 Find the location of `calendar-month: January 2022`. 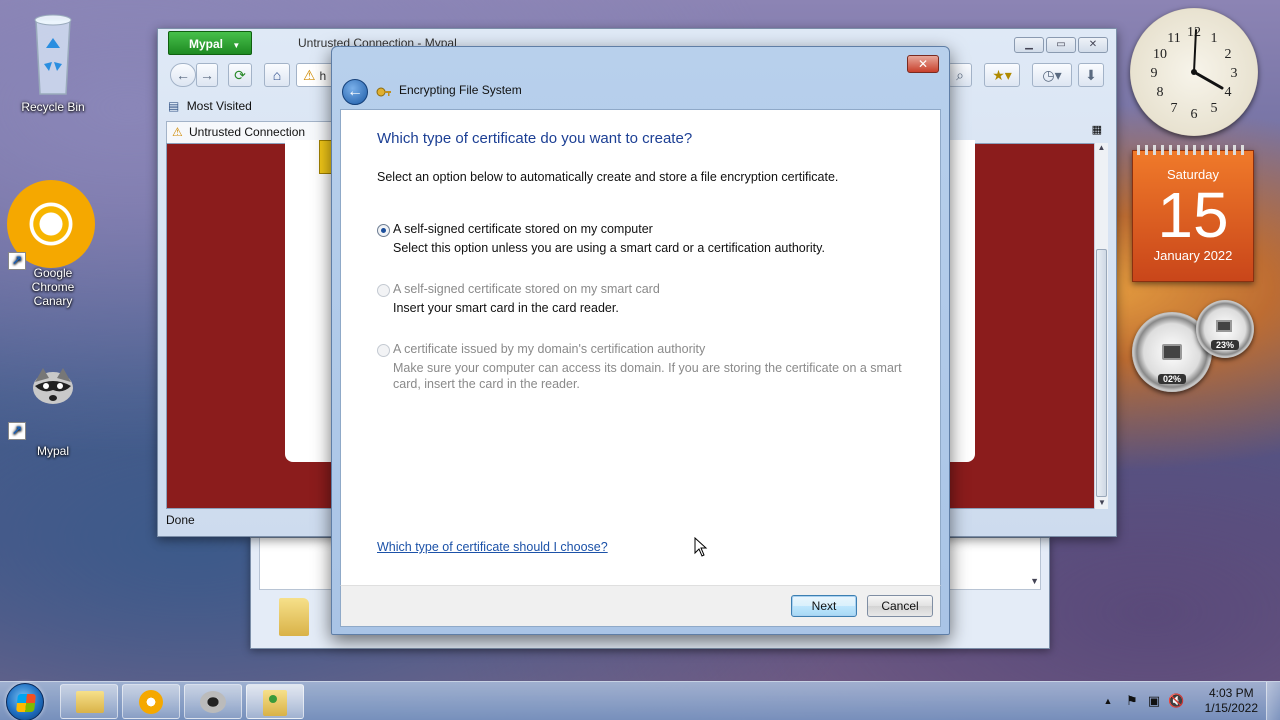

calendar-month: January 2022 is located at coordinates (1193, 255).